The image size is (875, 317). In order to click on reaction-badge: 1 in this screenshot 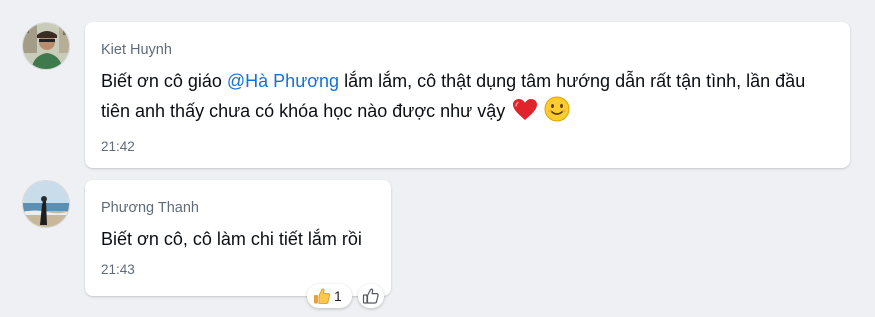, I will do `click(329, 296)`.